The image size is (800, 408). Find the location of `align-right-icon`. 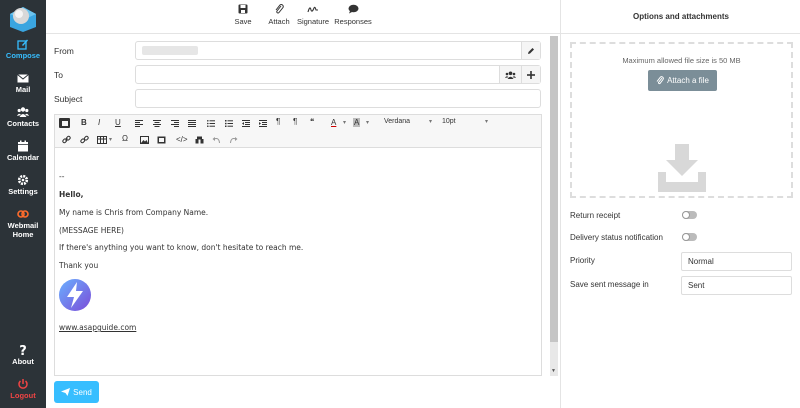

align-right-icon is located at coordinates (175, 123).